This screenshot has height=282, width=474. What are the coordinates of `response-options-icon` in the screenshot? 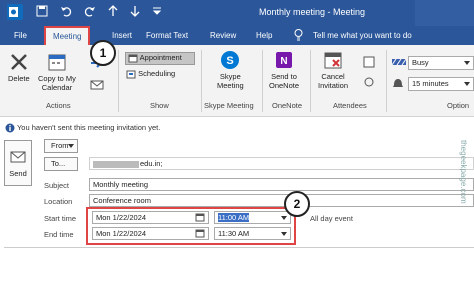 It's located at (369, 82).